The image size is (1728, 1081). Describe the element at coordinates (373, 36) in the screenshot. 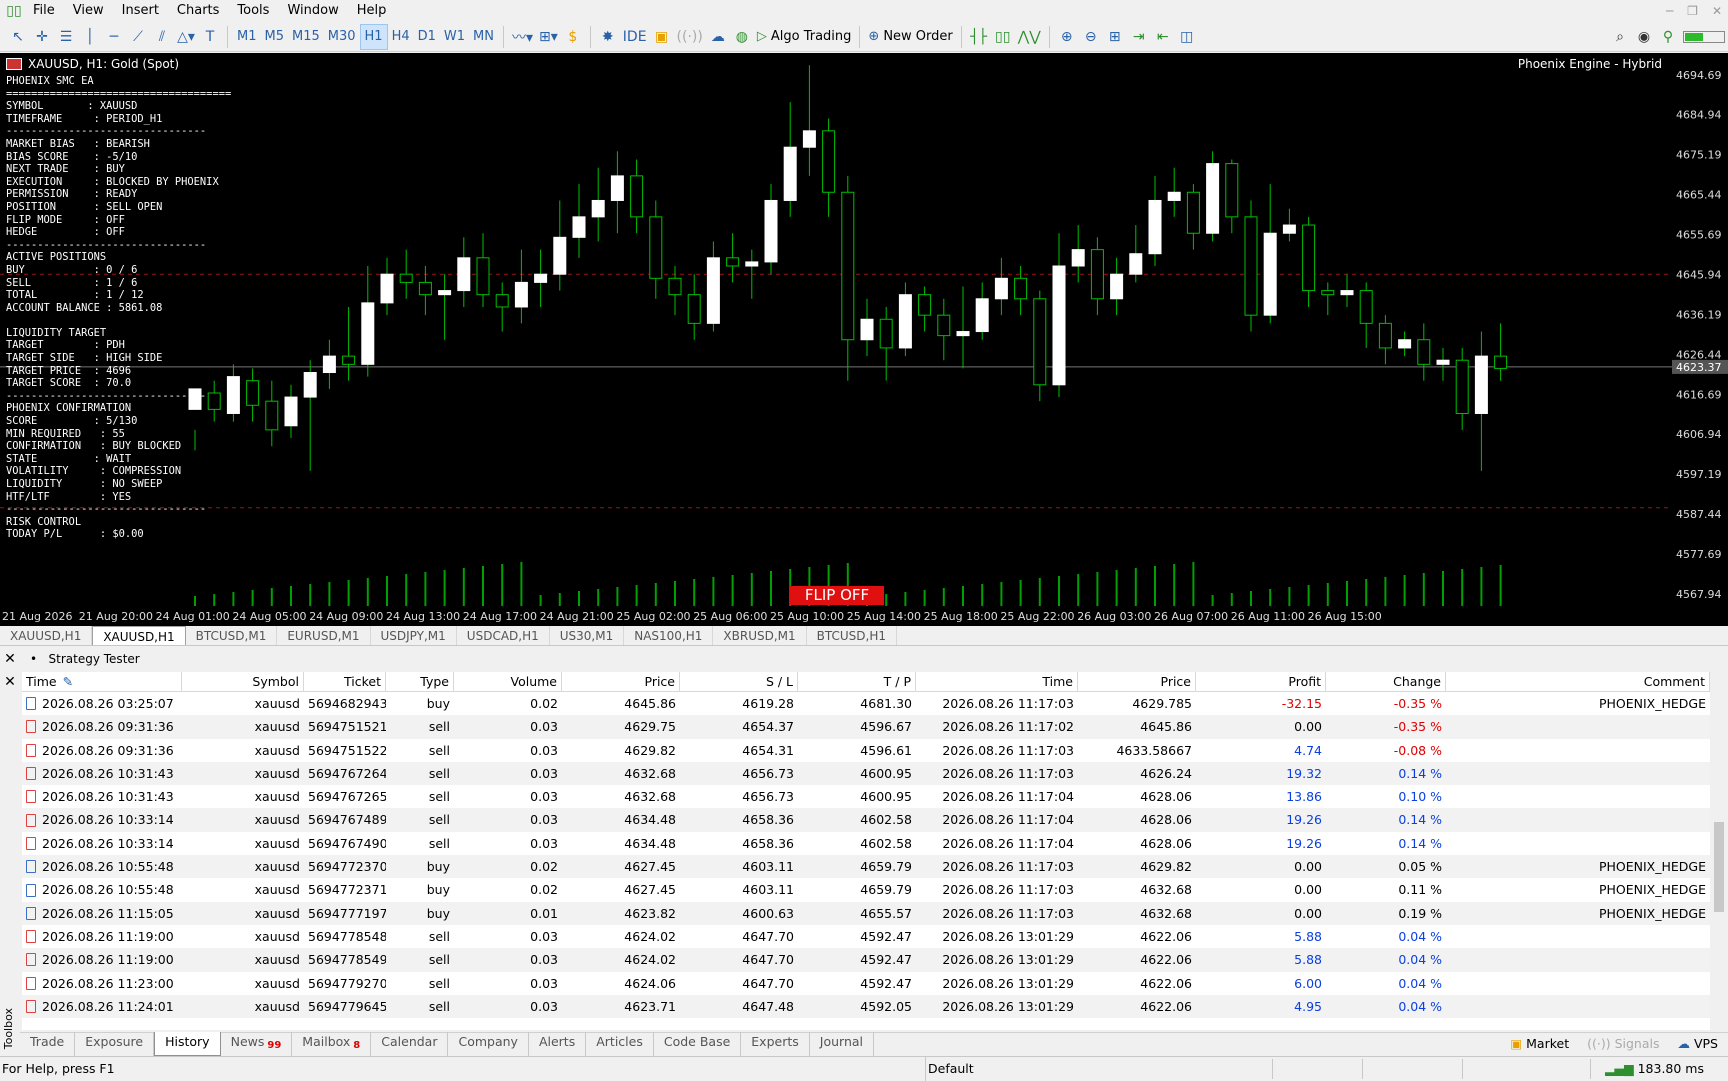

I see `timeframe-h1: H1` at that location.